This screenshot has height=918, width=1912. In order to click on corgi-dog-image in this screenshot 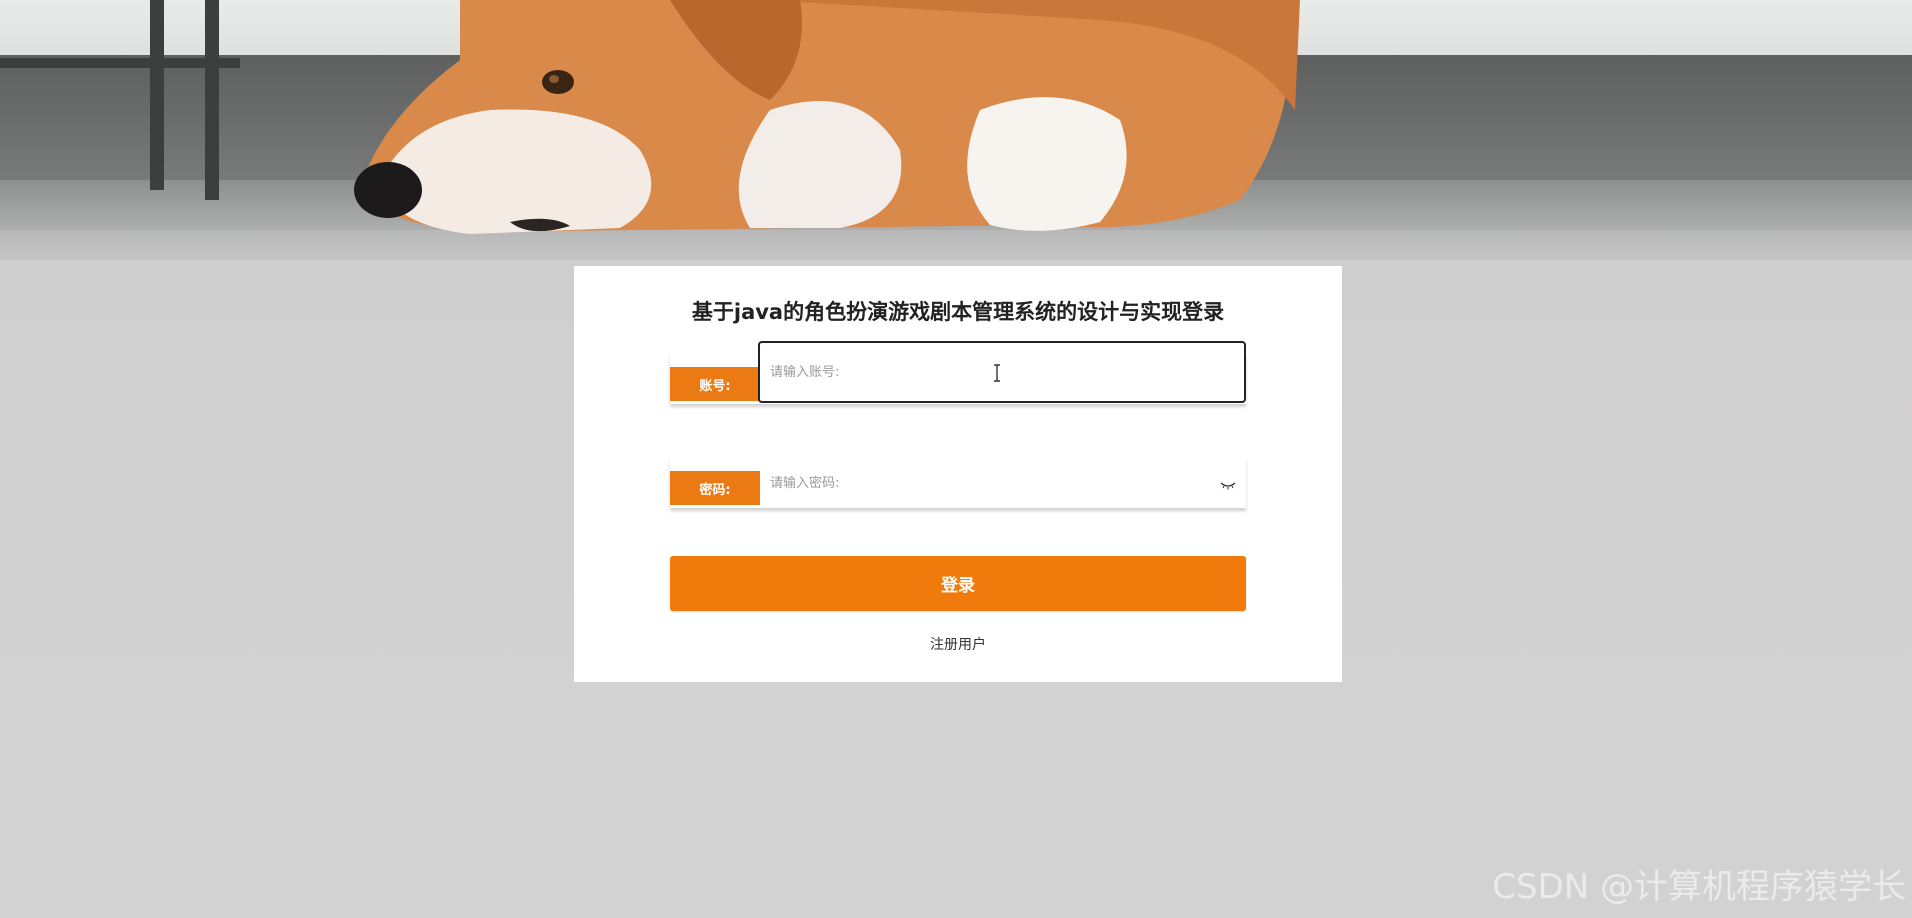, I will do `click(827, 117)`.